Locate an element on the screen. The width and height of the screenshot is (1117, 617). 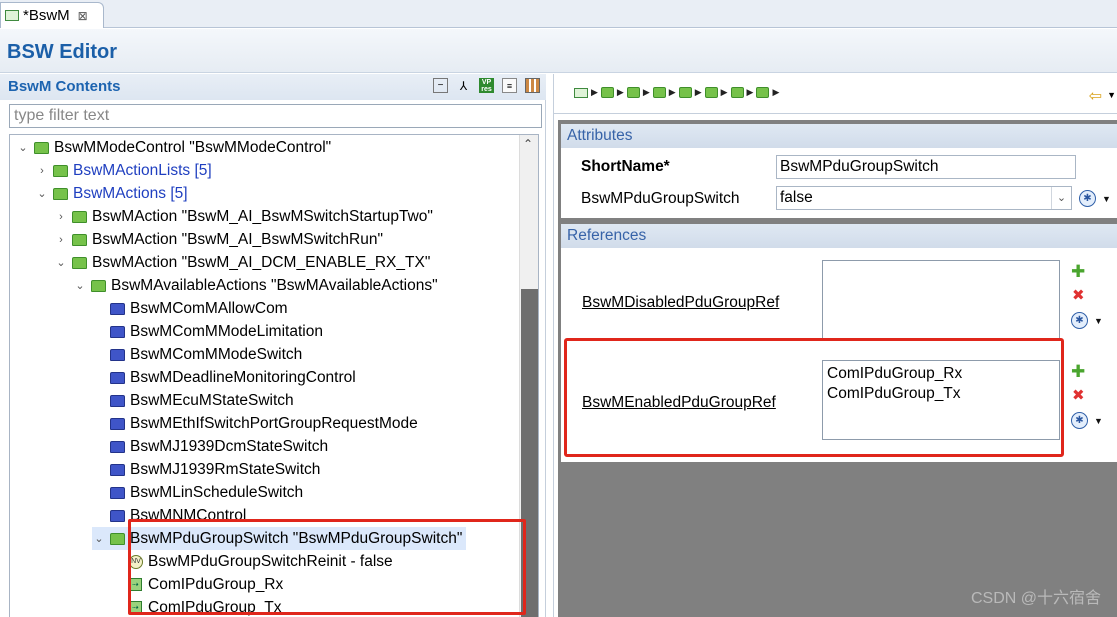
tree-item-label: BswMEthIfSwitchPortGroupRequestMode is located at coordinates (274, 423).